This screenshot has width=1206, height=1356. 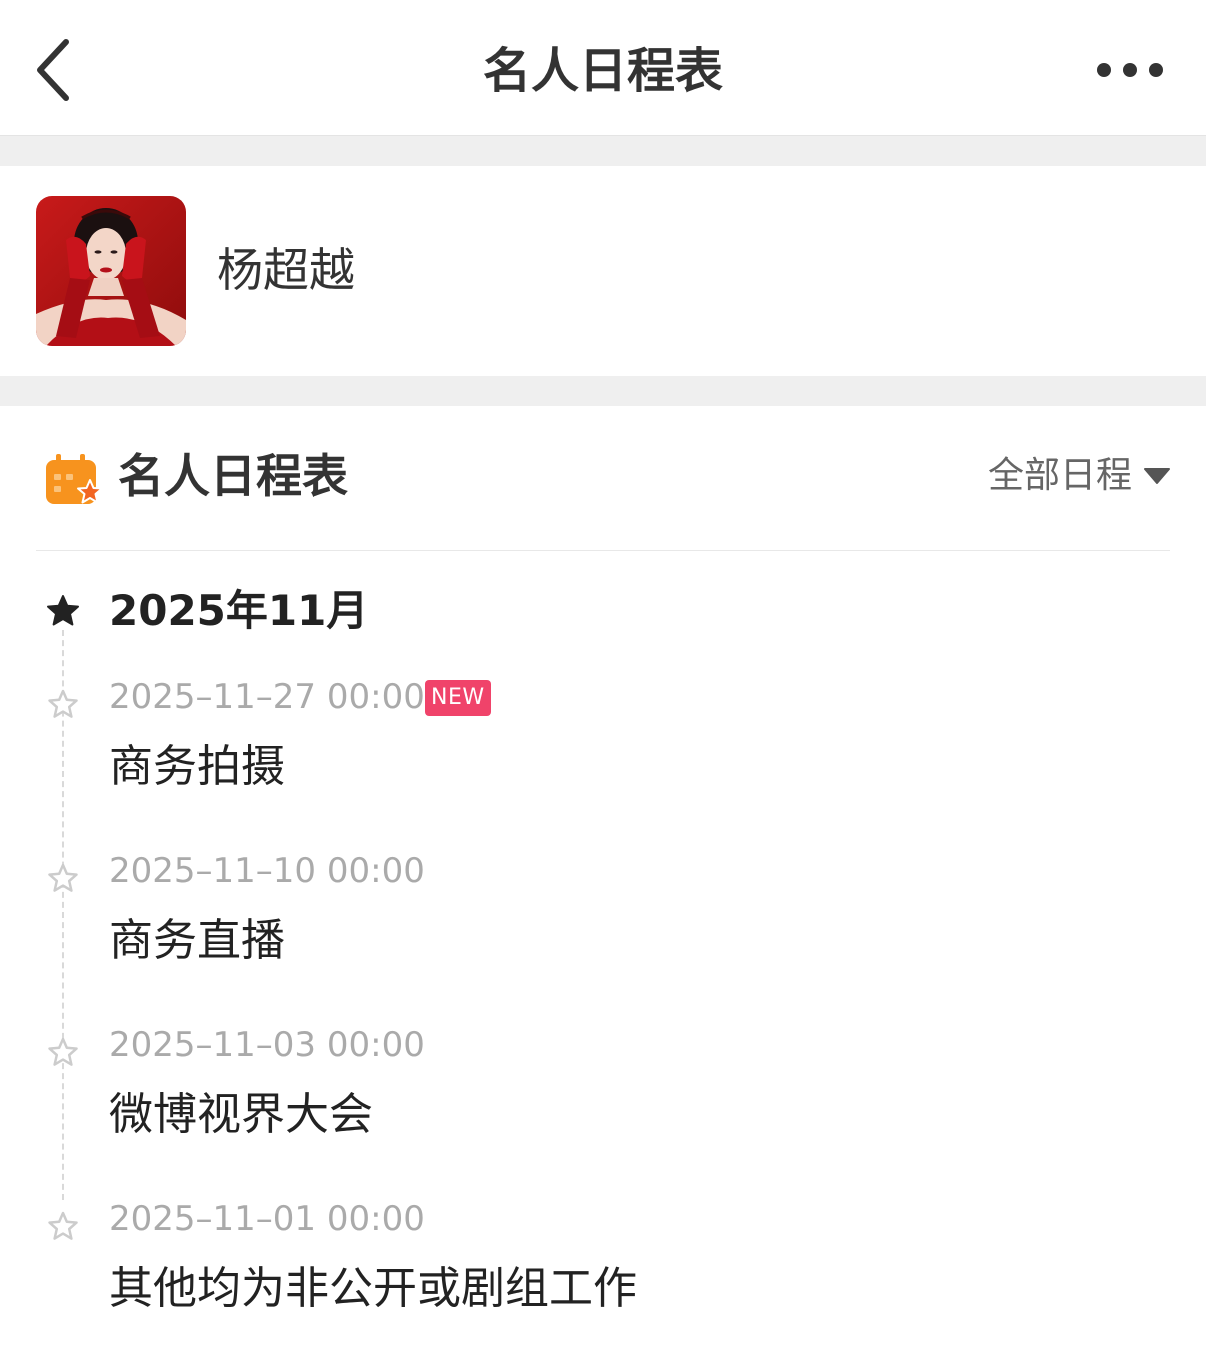 I want to click on page-title: 名人日程表, so click(x=602, y=71).